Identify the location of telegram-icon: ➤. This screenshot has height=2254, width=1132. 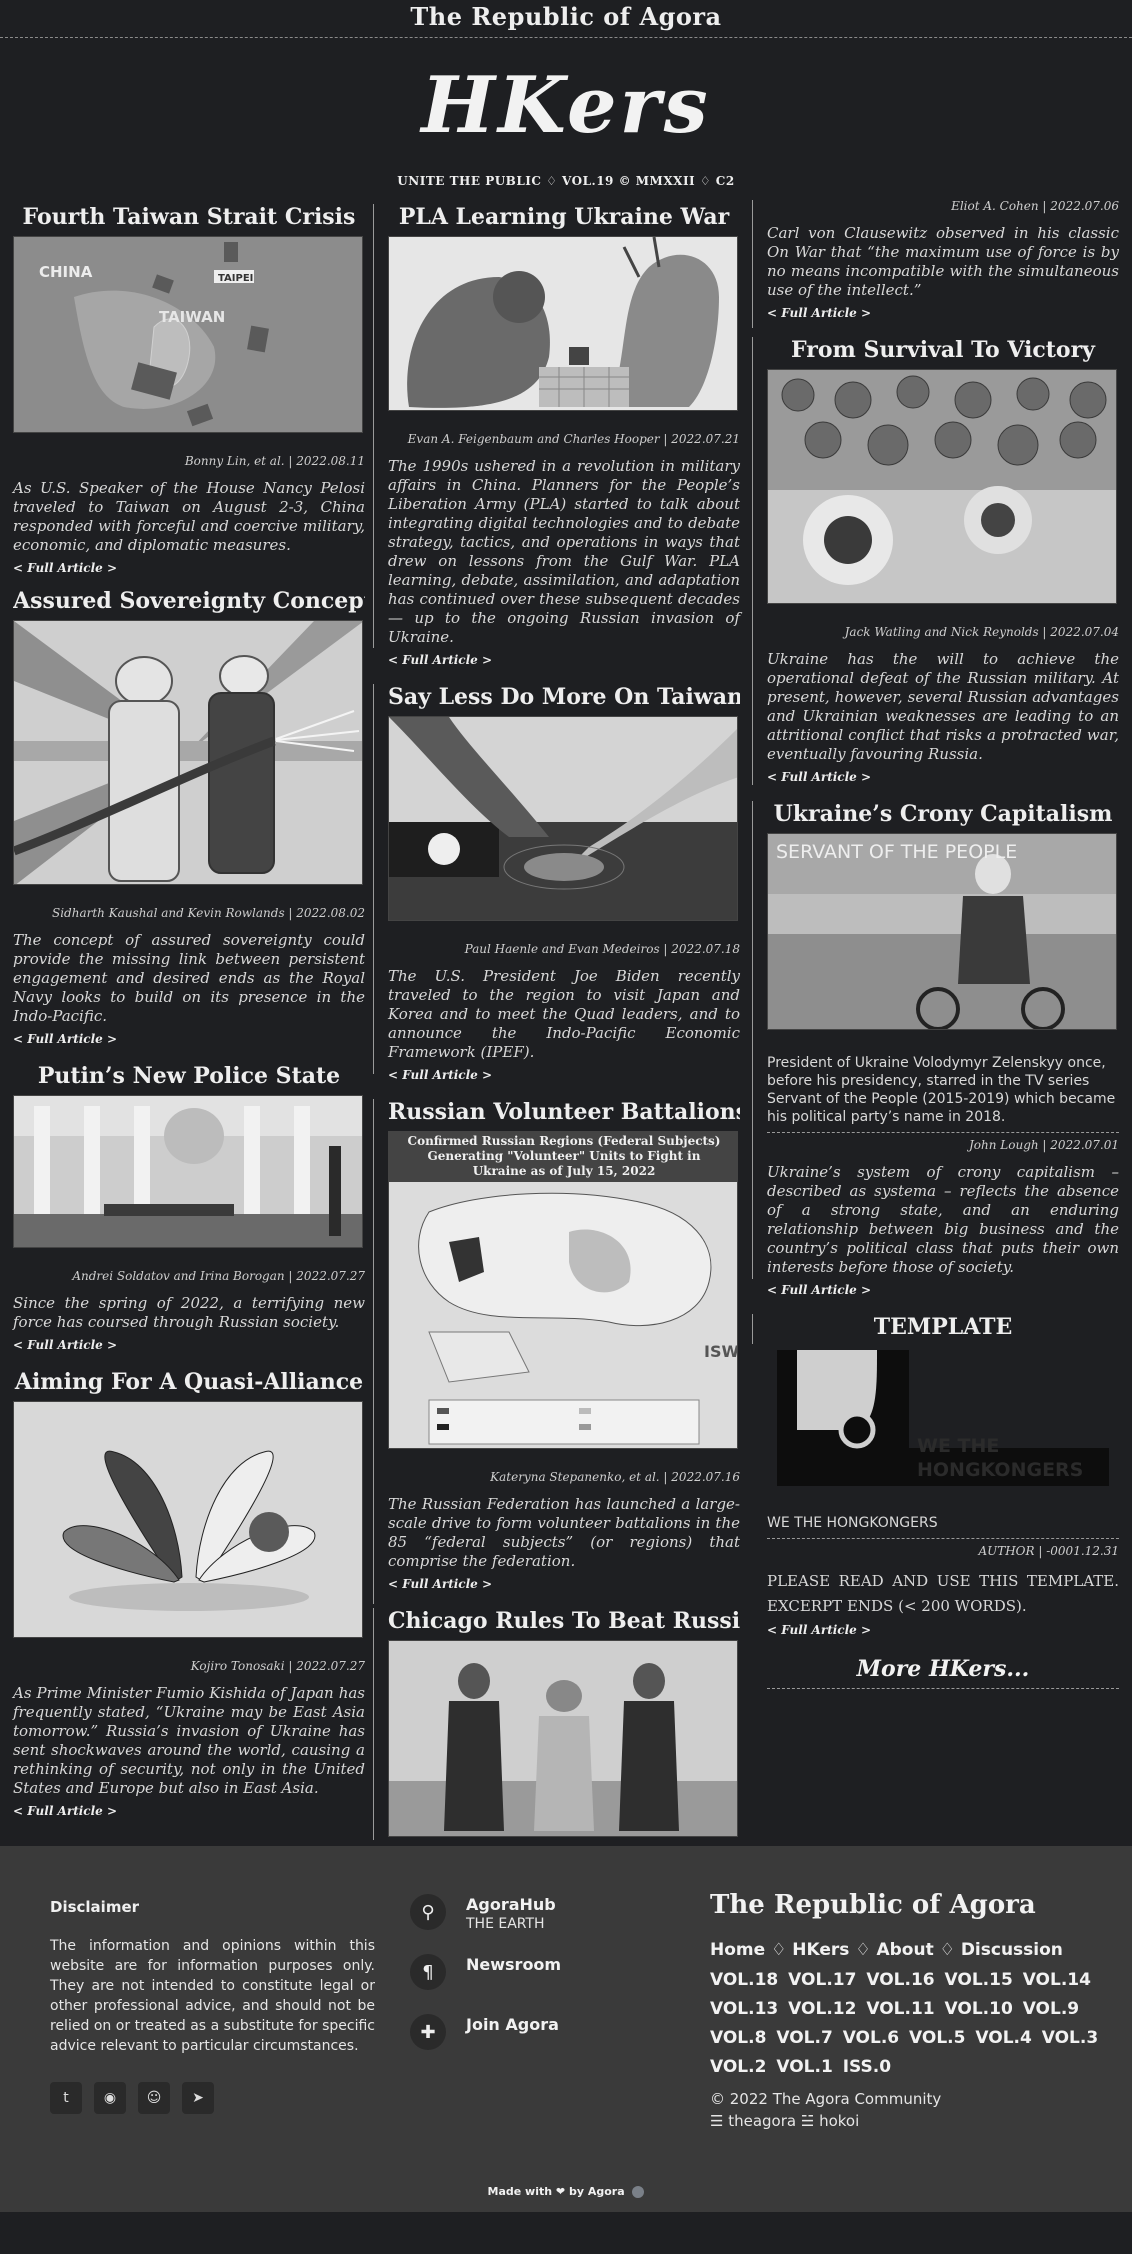
(198, 2098).